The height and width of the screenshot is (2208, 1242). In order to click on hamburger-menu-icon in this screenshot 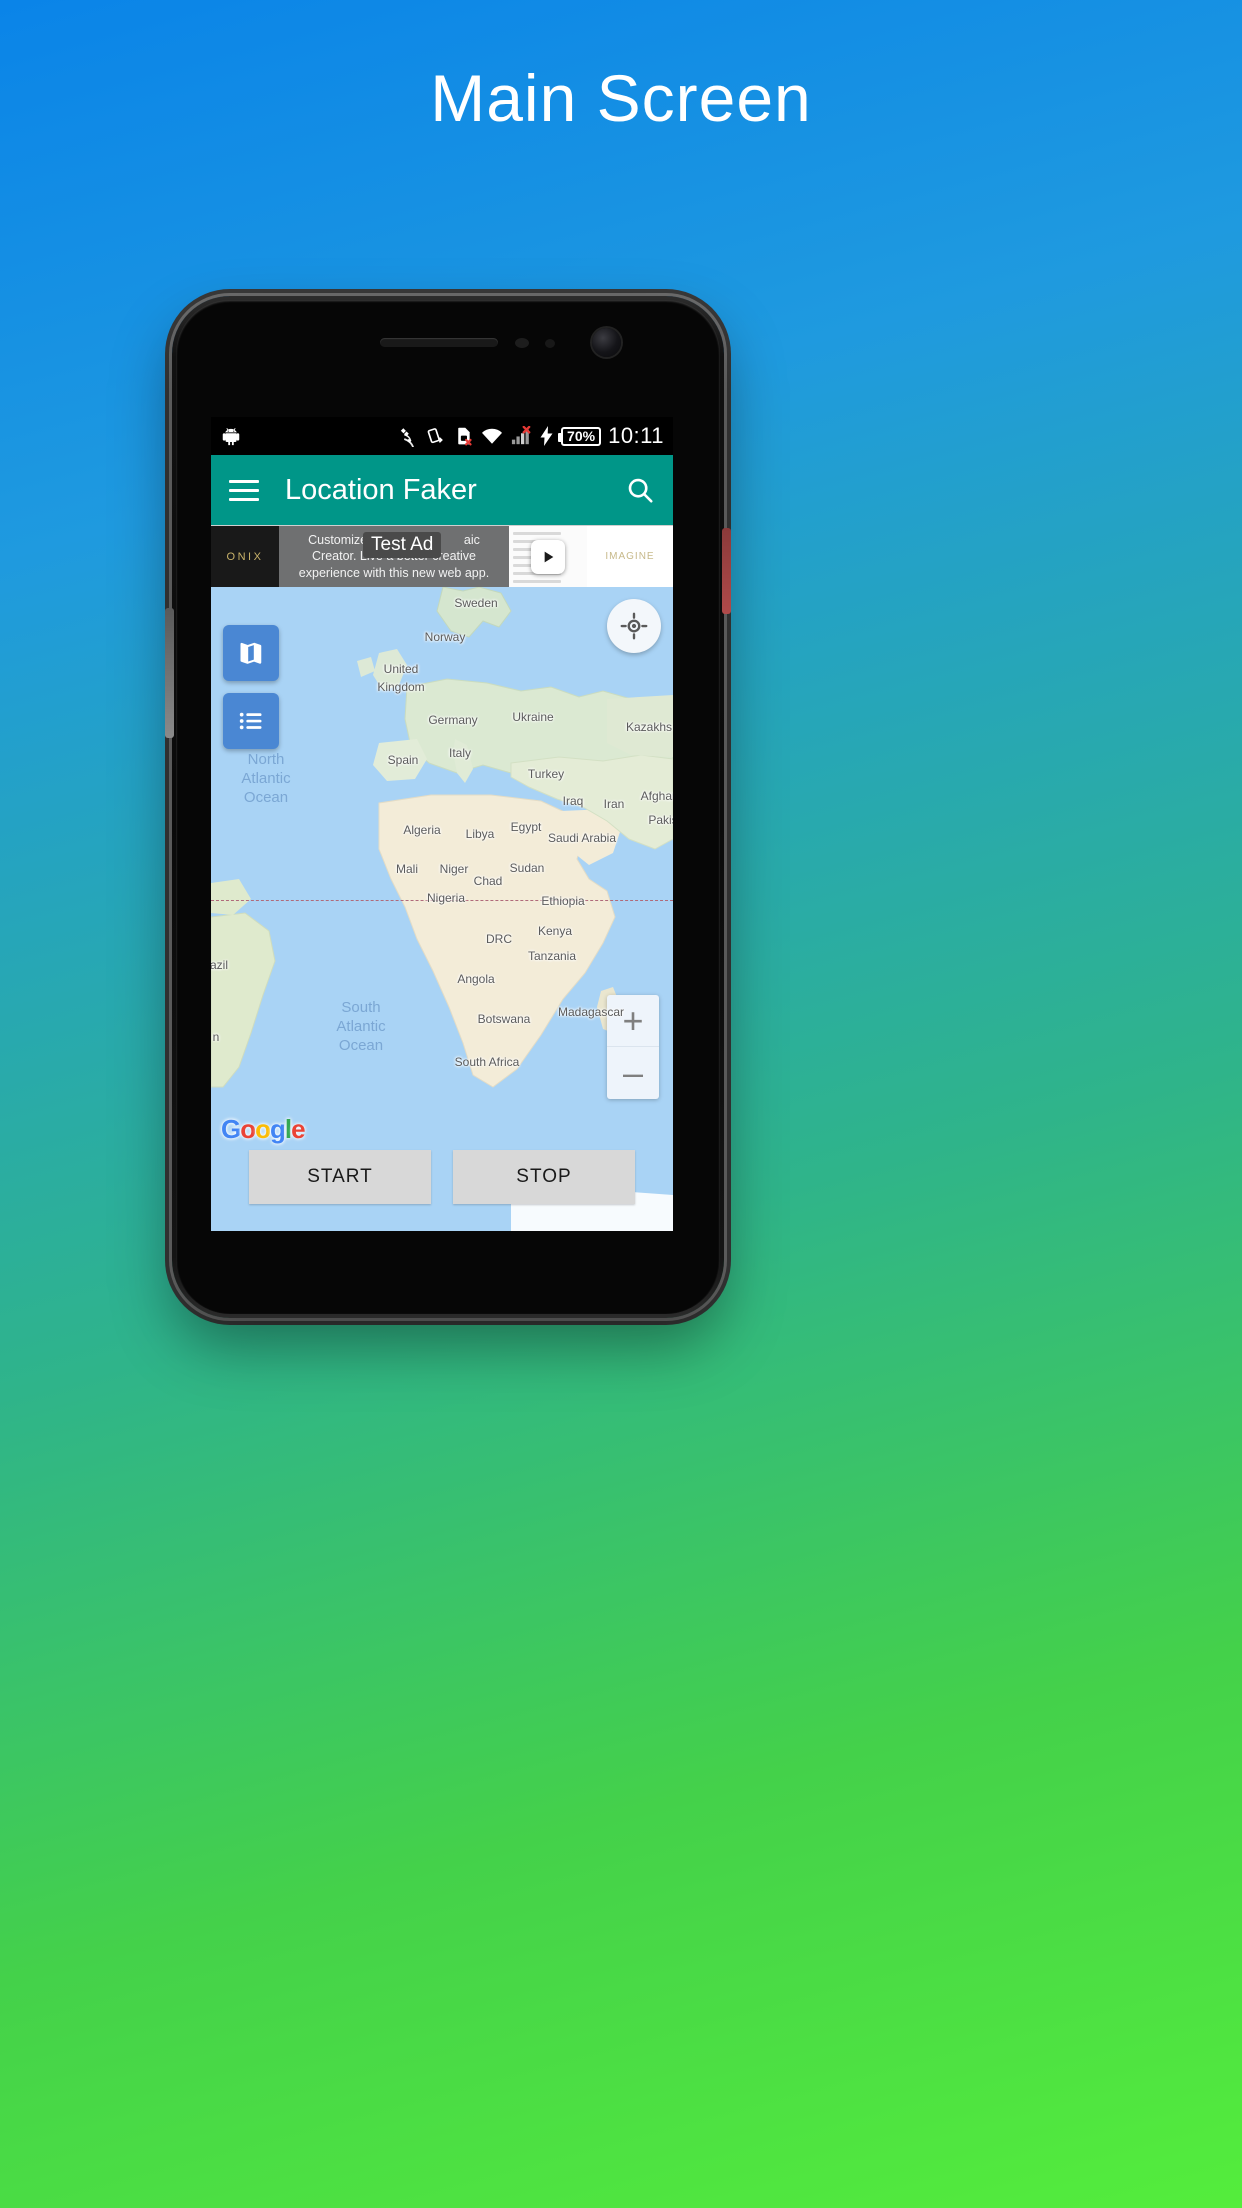, I will do `click(244, 490)`.